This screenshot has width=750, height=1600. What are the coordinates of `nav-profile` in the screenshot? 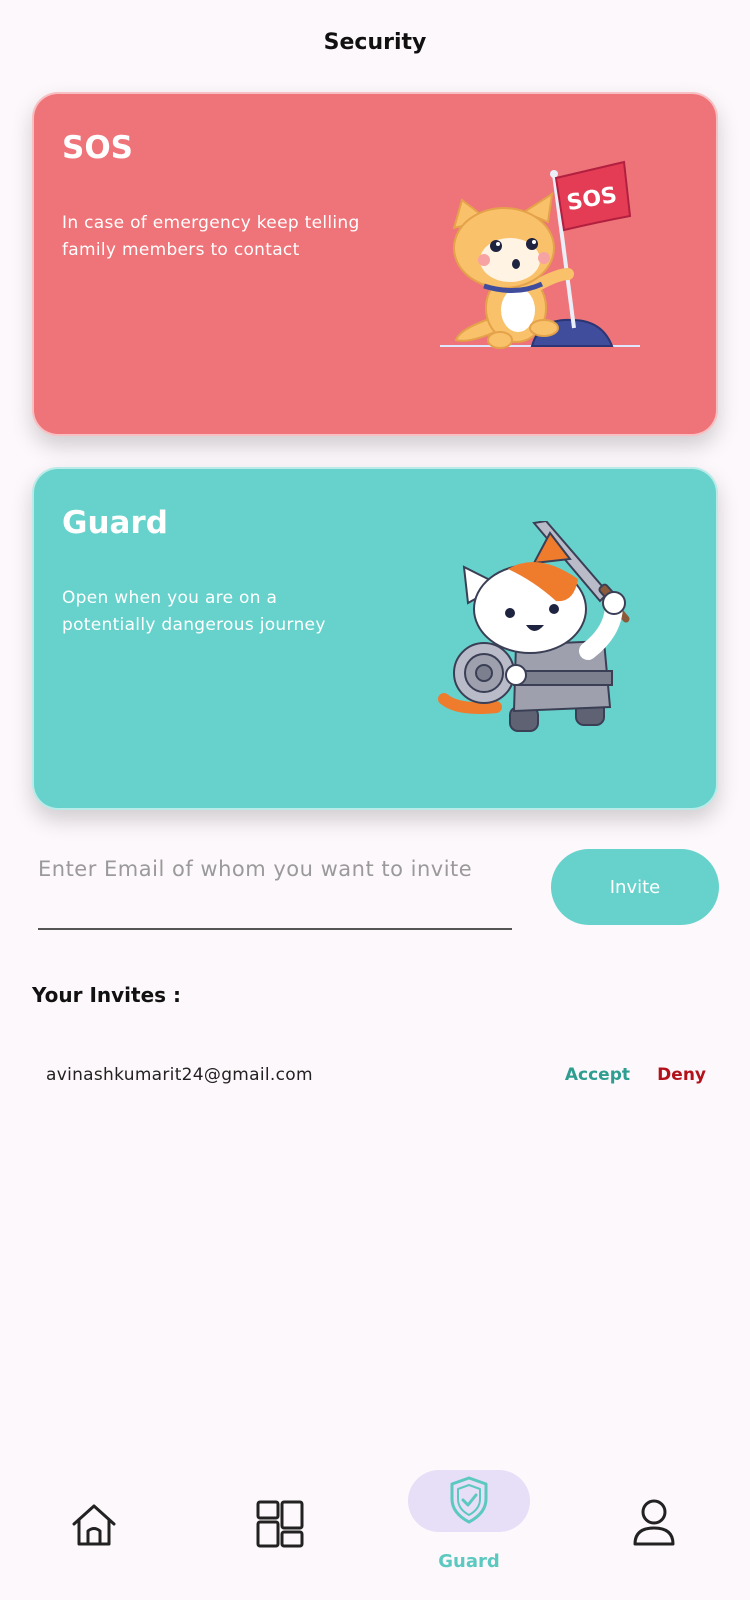 It's located at (654, 1523).